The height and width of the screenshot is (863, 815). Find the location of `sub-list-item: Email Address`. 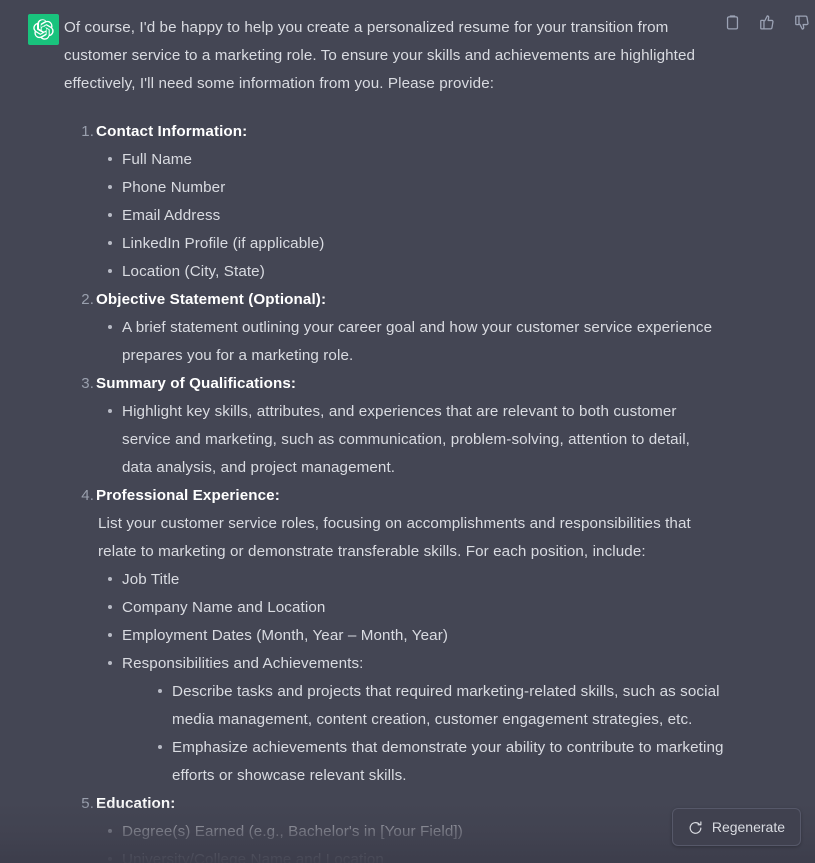

sub-list-item: Email Address is located at coordinates (410, 216).